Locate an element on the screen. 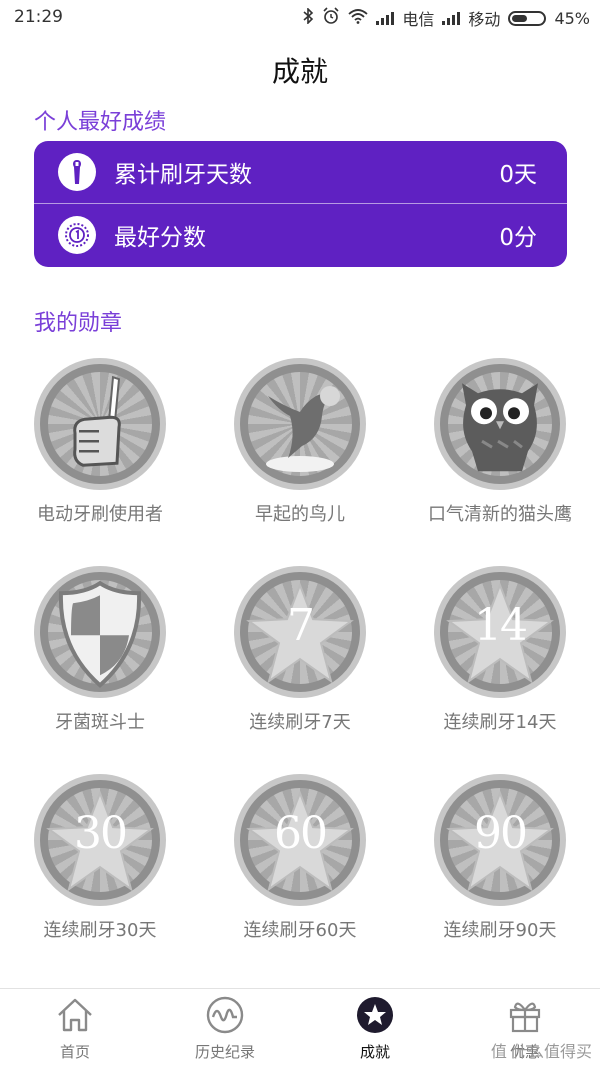 This screenshot has width=600, height=1068. medal-early-bird: 早起的鸟儿 is located at coordinates (300, 442).